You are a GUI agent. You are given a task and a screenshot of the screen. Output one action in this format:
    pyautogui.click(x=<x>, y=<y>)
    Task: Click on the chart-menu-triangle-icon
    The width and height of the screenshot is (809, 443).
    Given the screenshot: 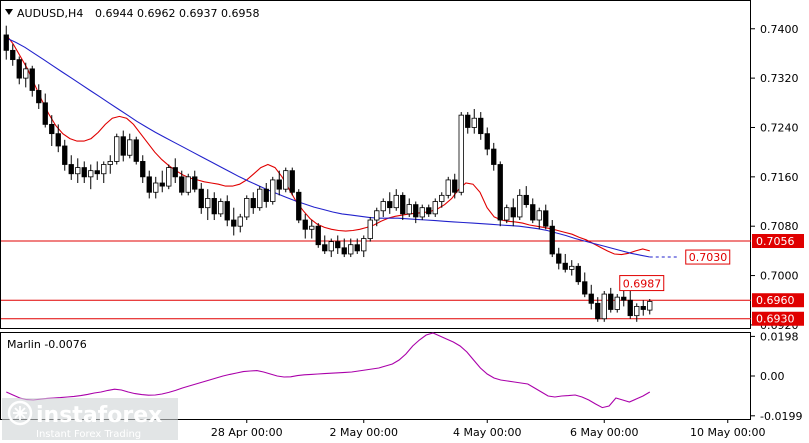 What is the action you would take?
    pyautogui.click(x=9, y=12)
    